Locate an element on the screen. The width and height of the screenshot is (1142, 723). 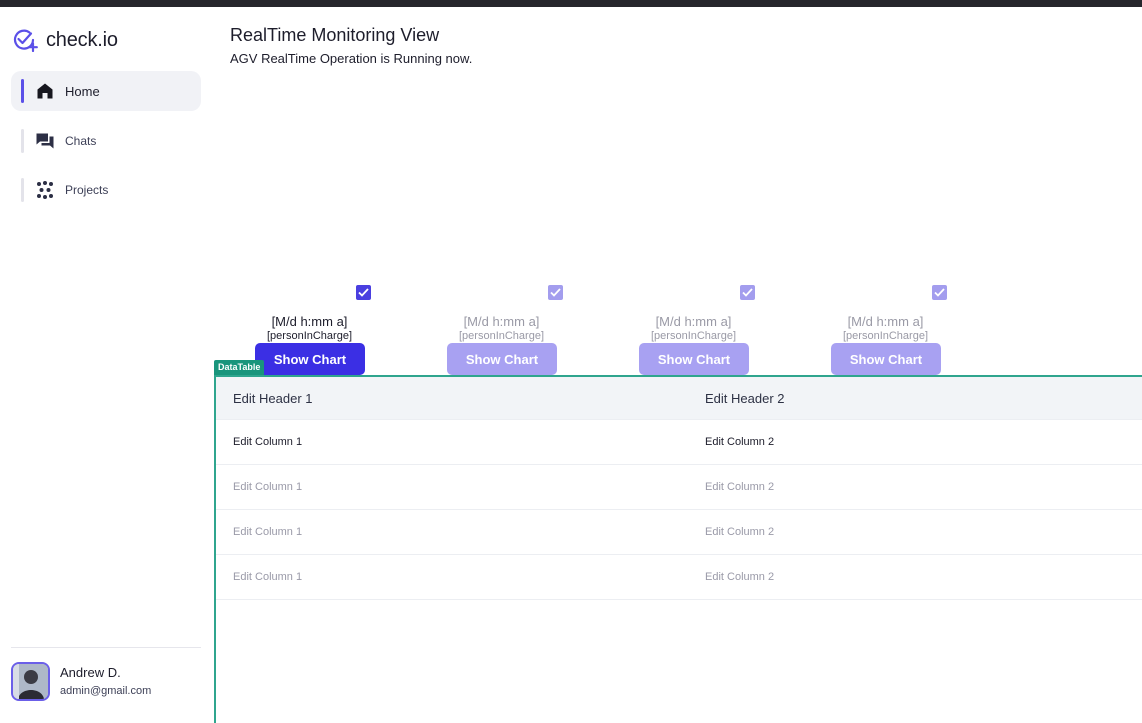
check-plus-icon is located at coordinates (25, 40).